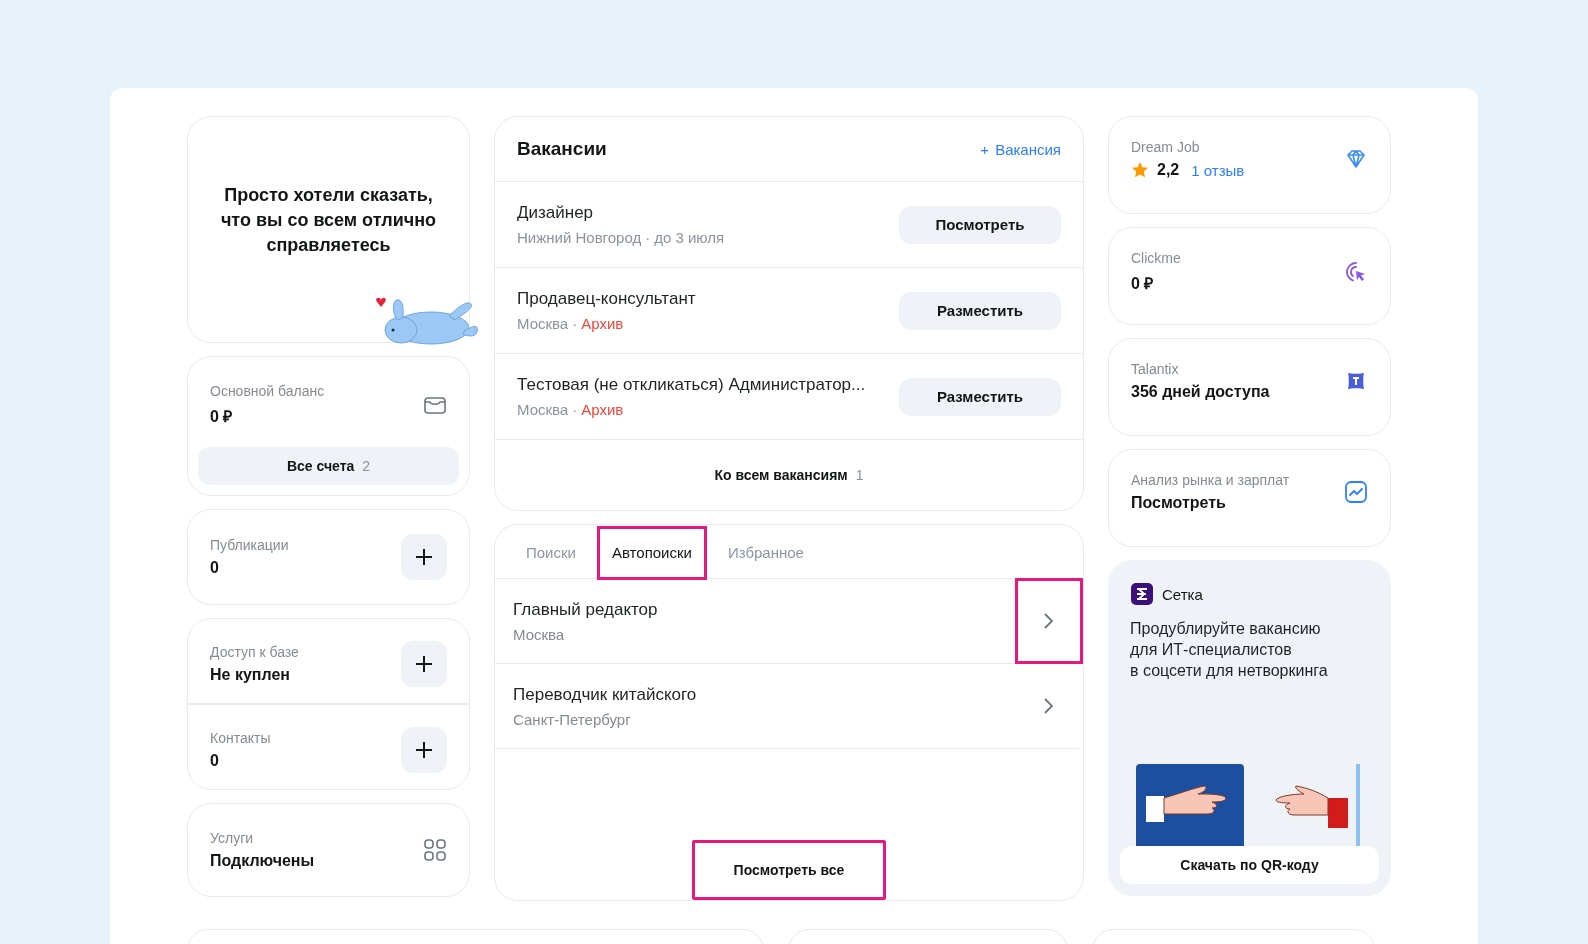  Describe the element at coordinates (215, 568) in the screenshot. I see `publications-value: 0` at that location.